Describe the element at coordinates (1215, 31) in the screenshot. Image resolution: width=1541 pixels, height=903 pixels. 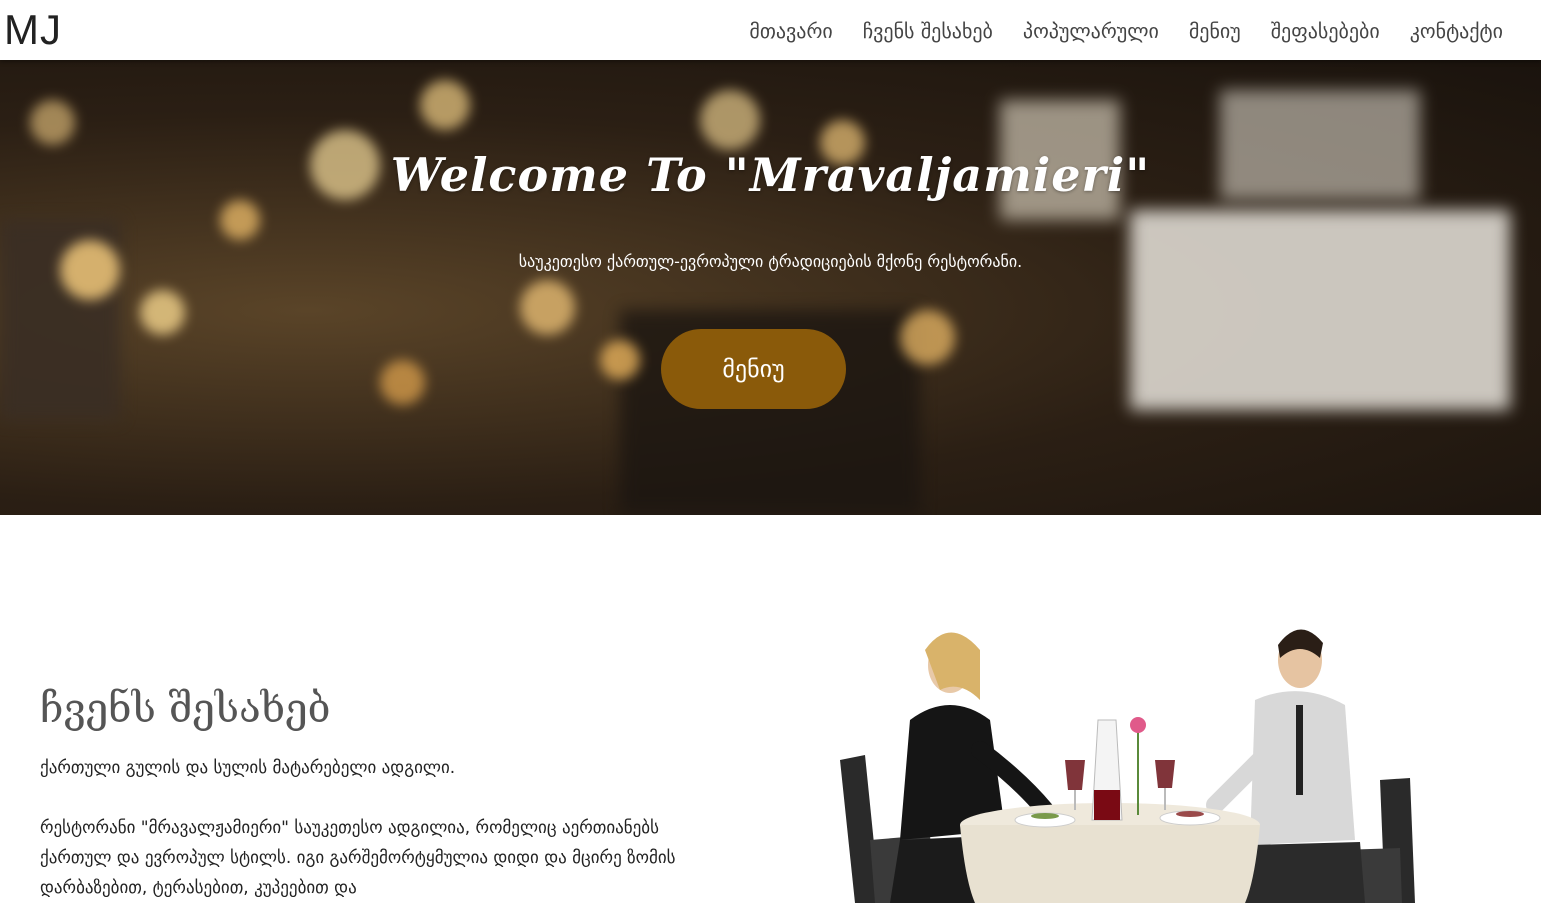
I see `nav-item-menu: მენიუ` at that location.